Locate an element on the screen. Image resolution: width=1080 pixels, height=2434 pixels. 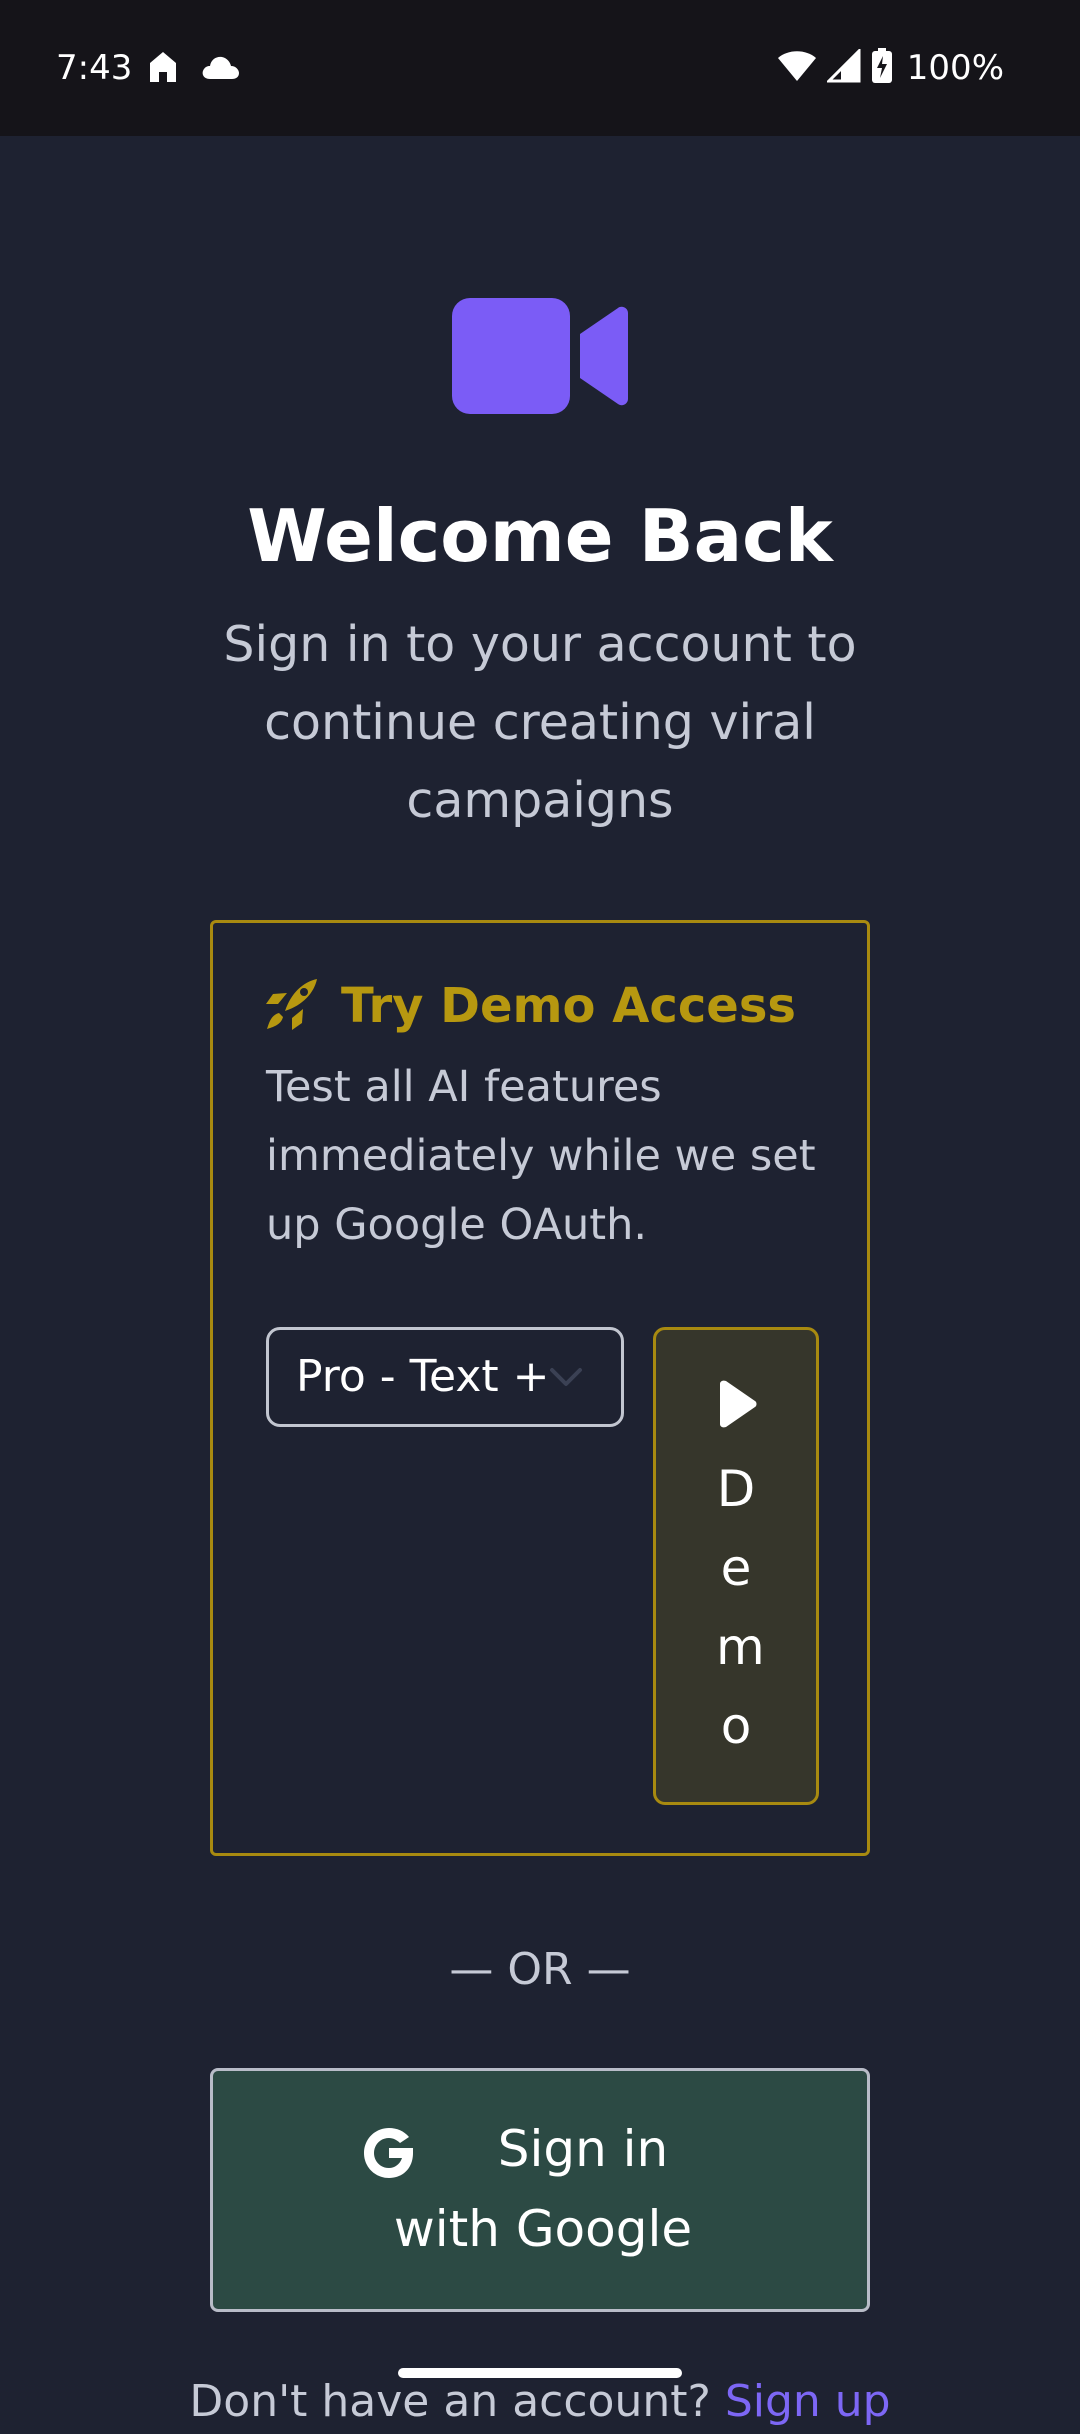
google-sign-in-button: Sign in with Google is located at coordinates (540, 2190).